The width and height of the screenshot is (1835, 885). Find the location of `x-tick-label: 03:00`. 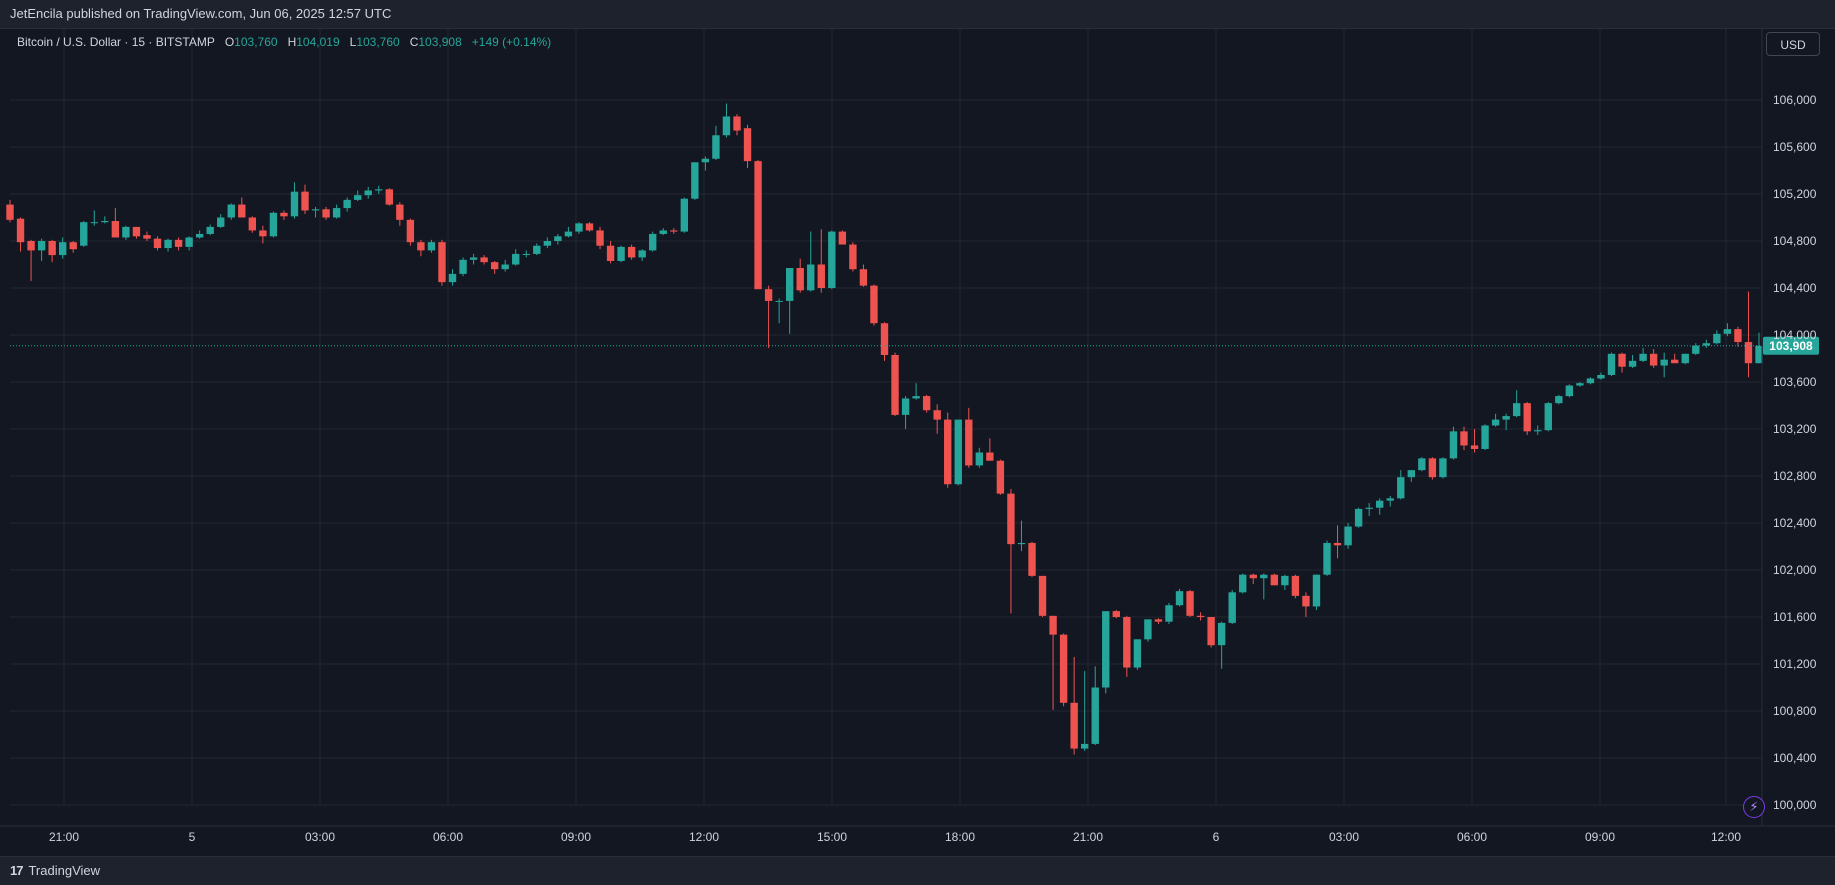

x-tick-label: 03:00 is located at coordinates (1344, 837).